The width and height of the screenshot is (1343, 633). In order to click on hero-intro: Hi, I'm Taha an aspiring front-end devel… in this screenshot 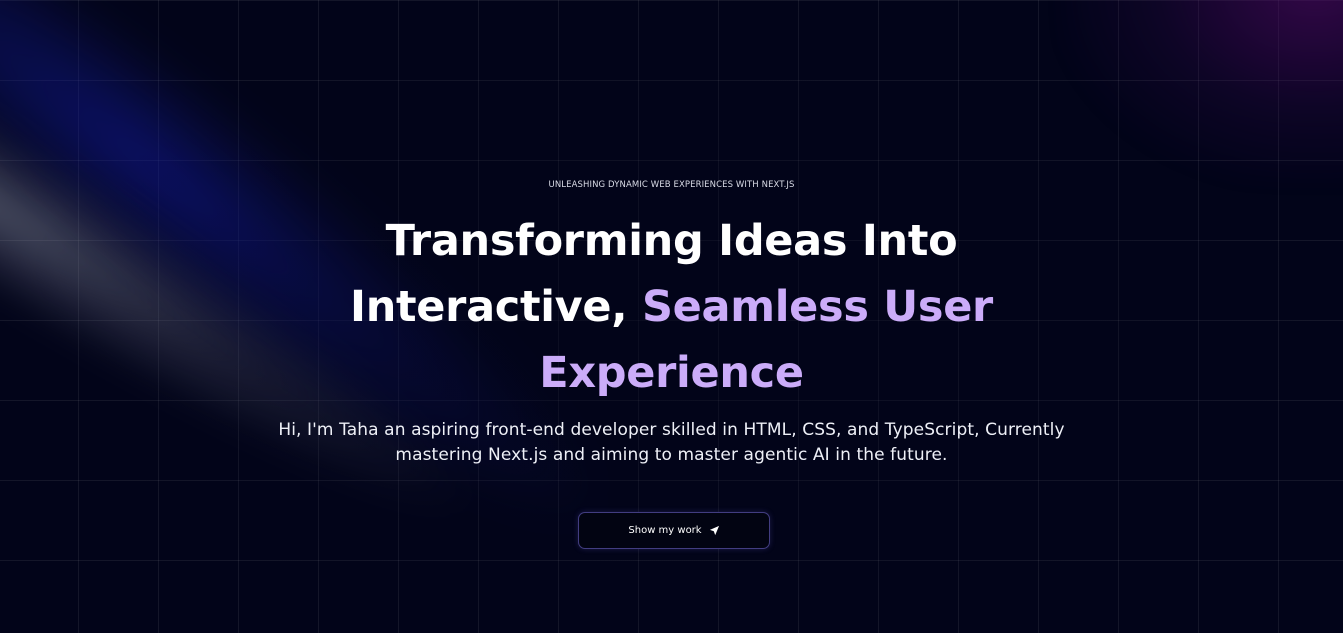, I will do `click(671, 442)`.